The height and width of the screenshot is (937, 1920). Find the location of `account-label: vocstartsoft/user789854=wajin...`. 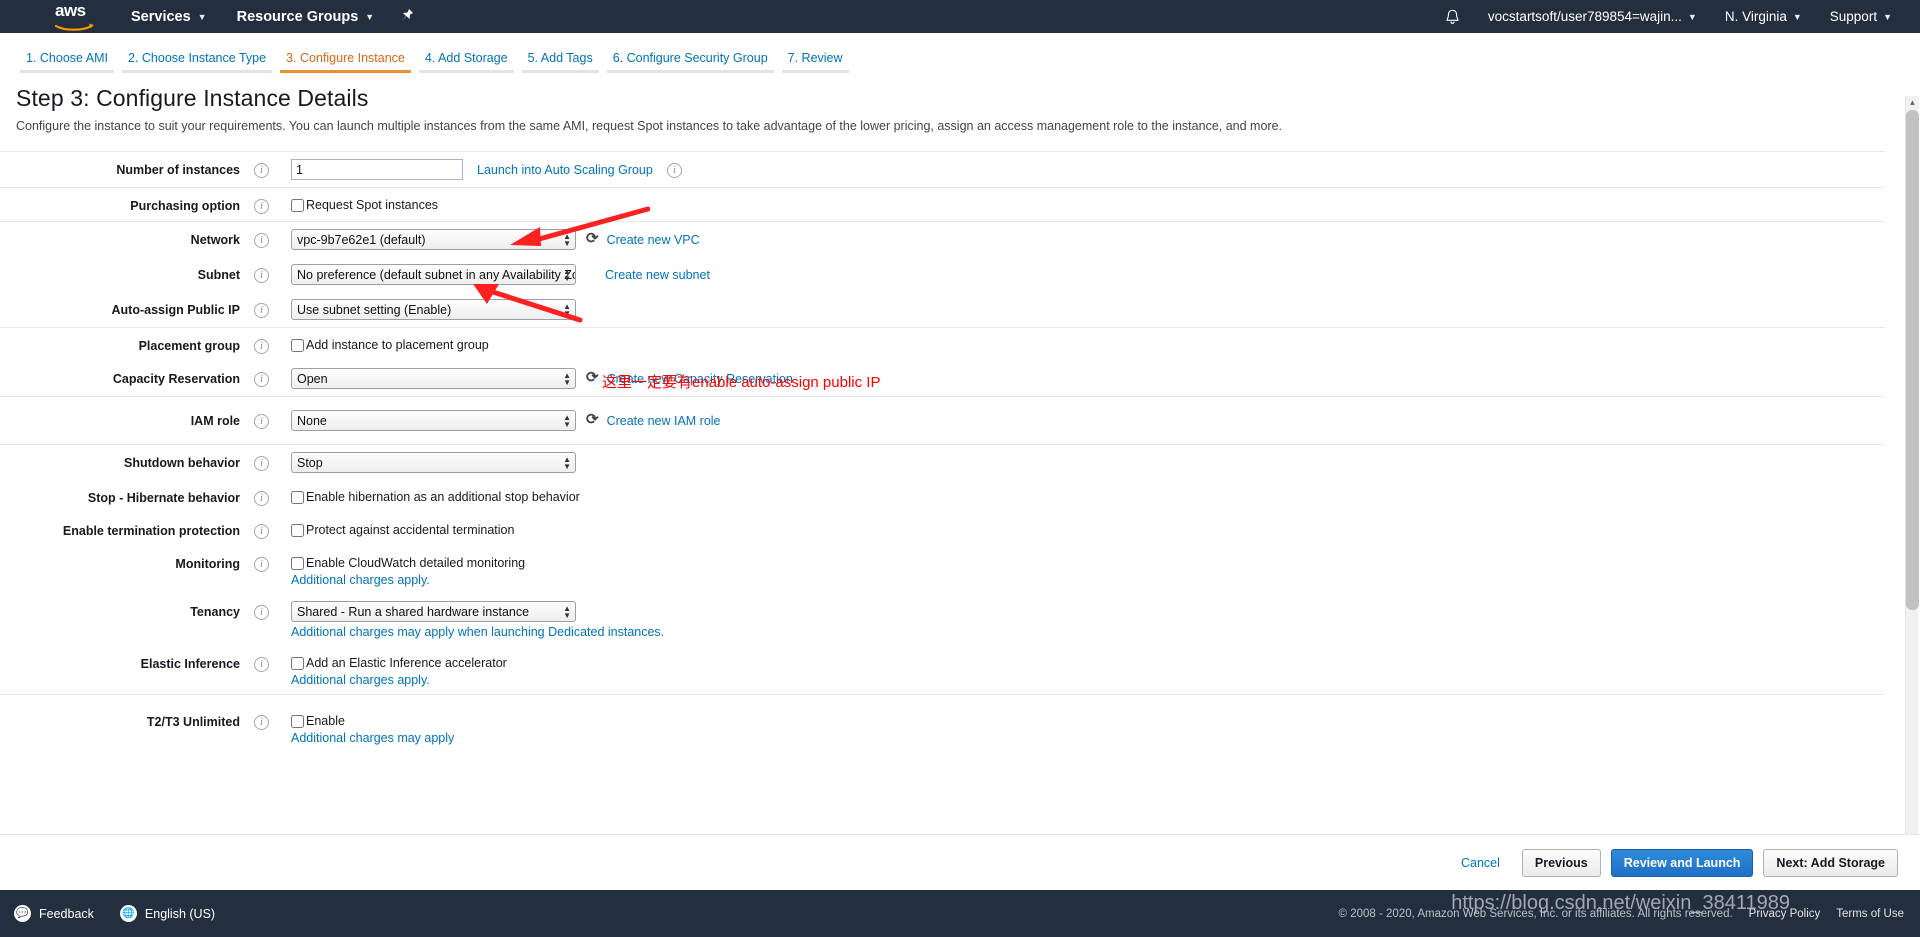

account-label: vocstartsoft/user789854=wajin... is located at coordinates (1584, 16).